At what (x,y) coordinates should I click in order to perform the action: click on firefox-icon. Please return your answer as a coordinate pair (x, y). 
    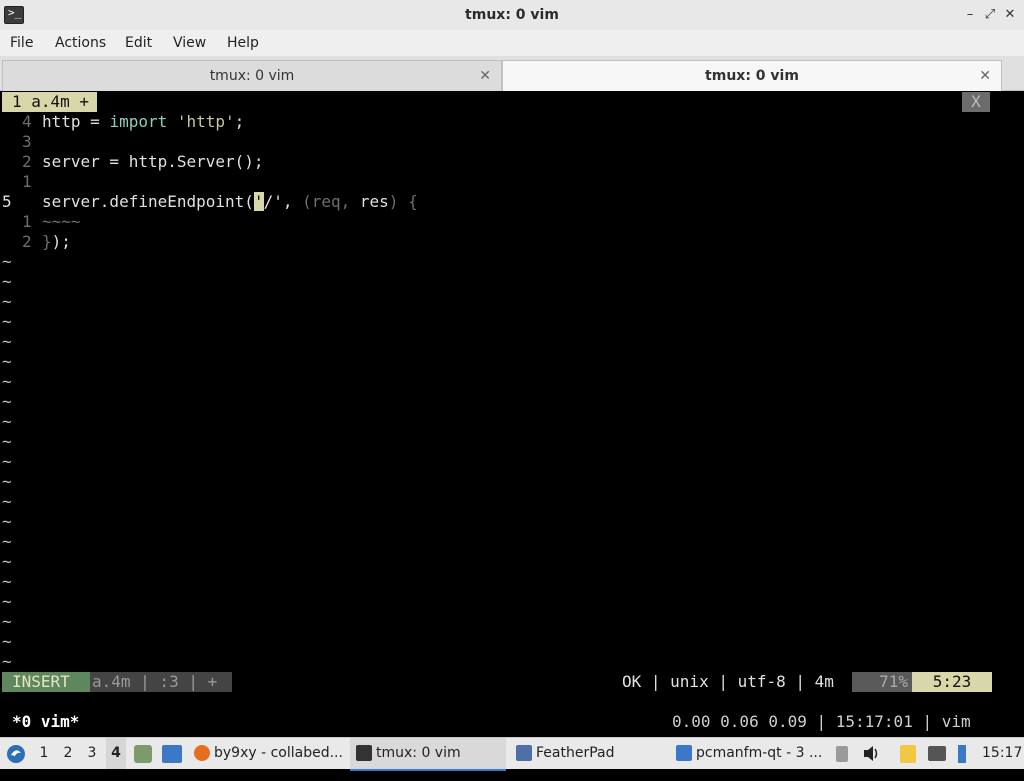
    Looking at the image, I should click on (202, 753).